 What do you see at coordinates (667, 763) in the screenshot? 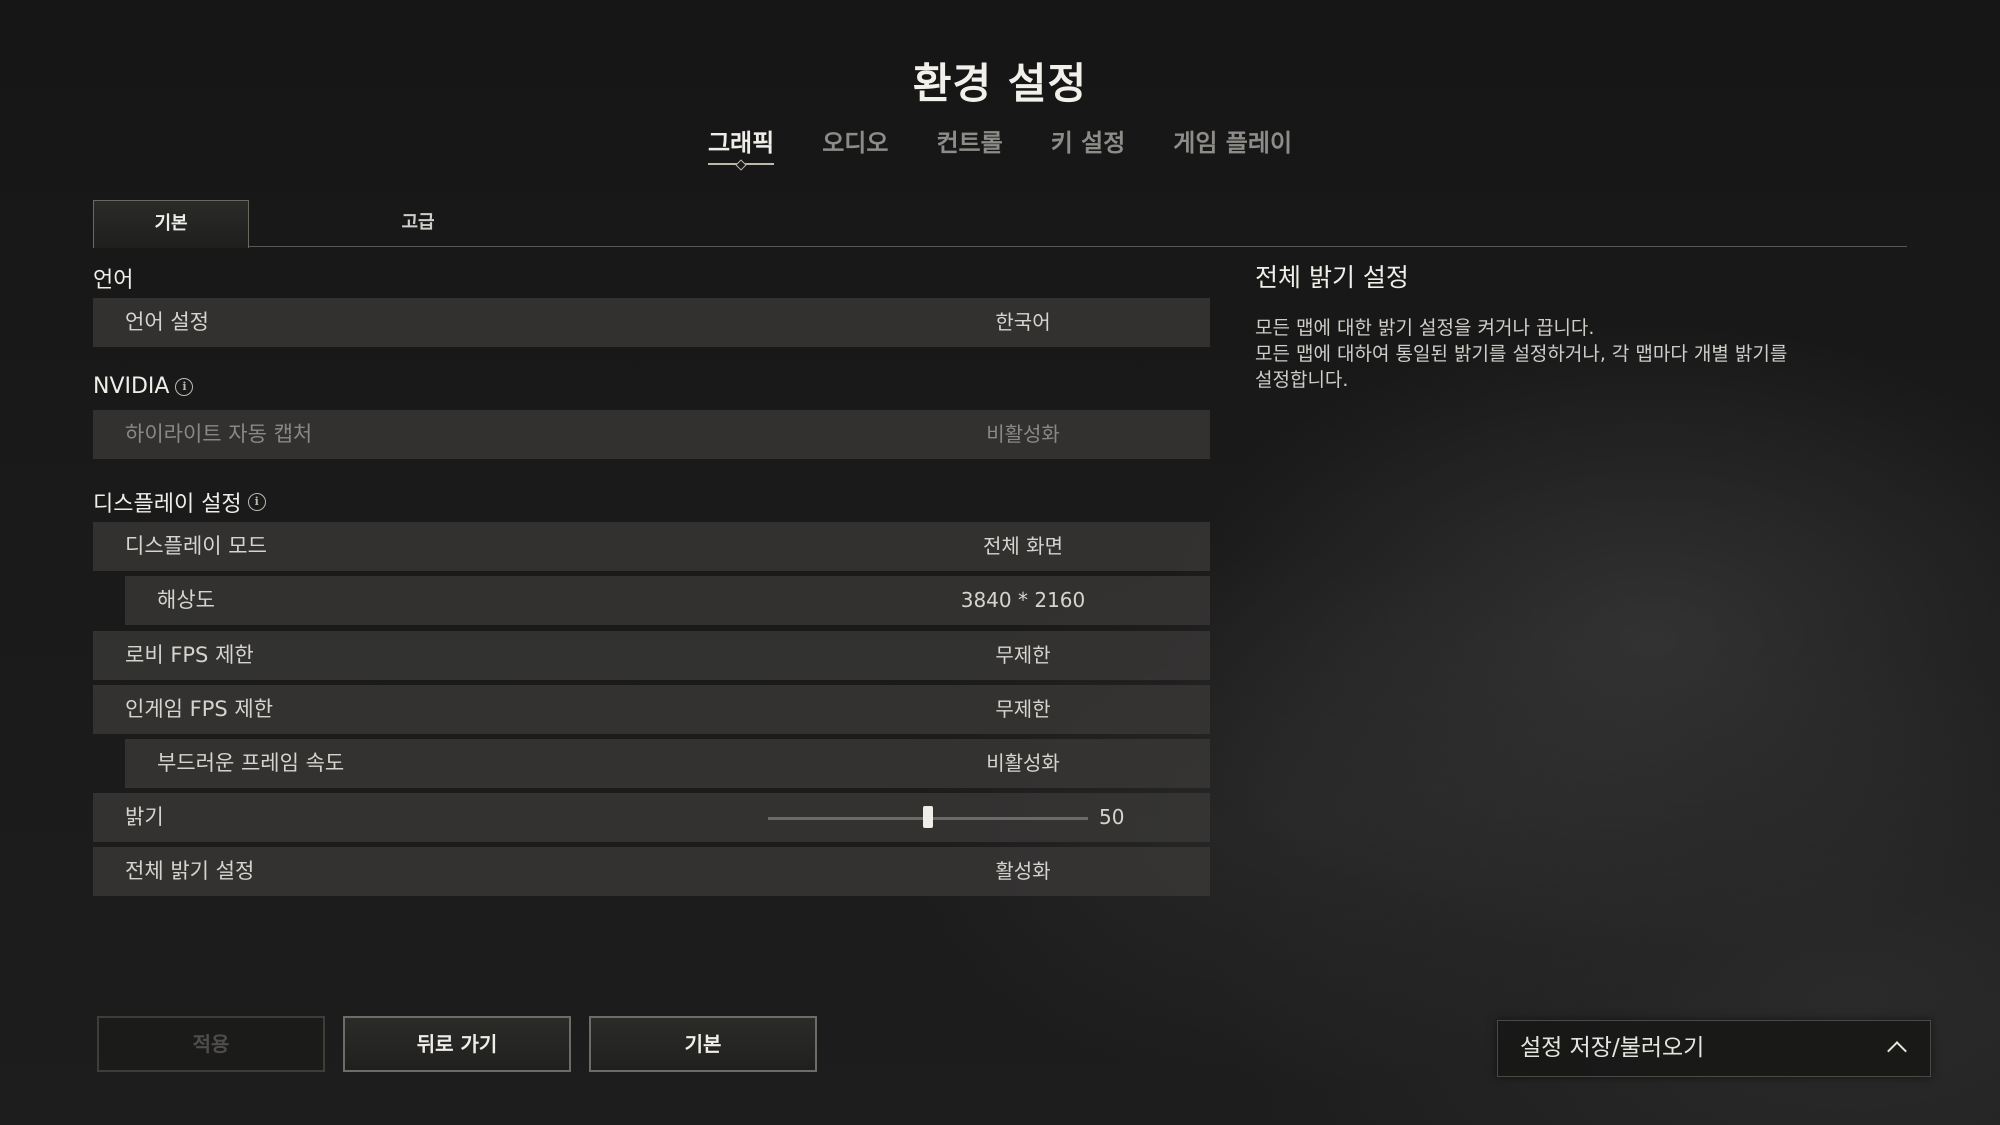
I see `setting-row-smooth-framerate: 부드러운 프레임 속도 비활성화` at bounding box center [667, 763].